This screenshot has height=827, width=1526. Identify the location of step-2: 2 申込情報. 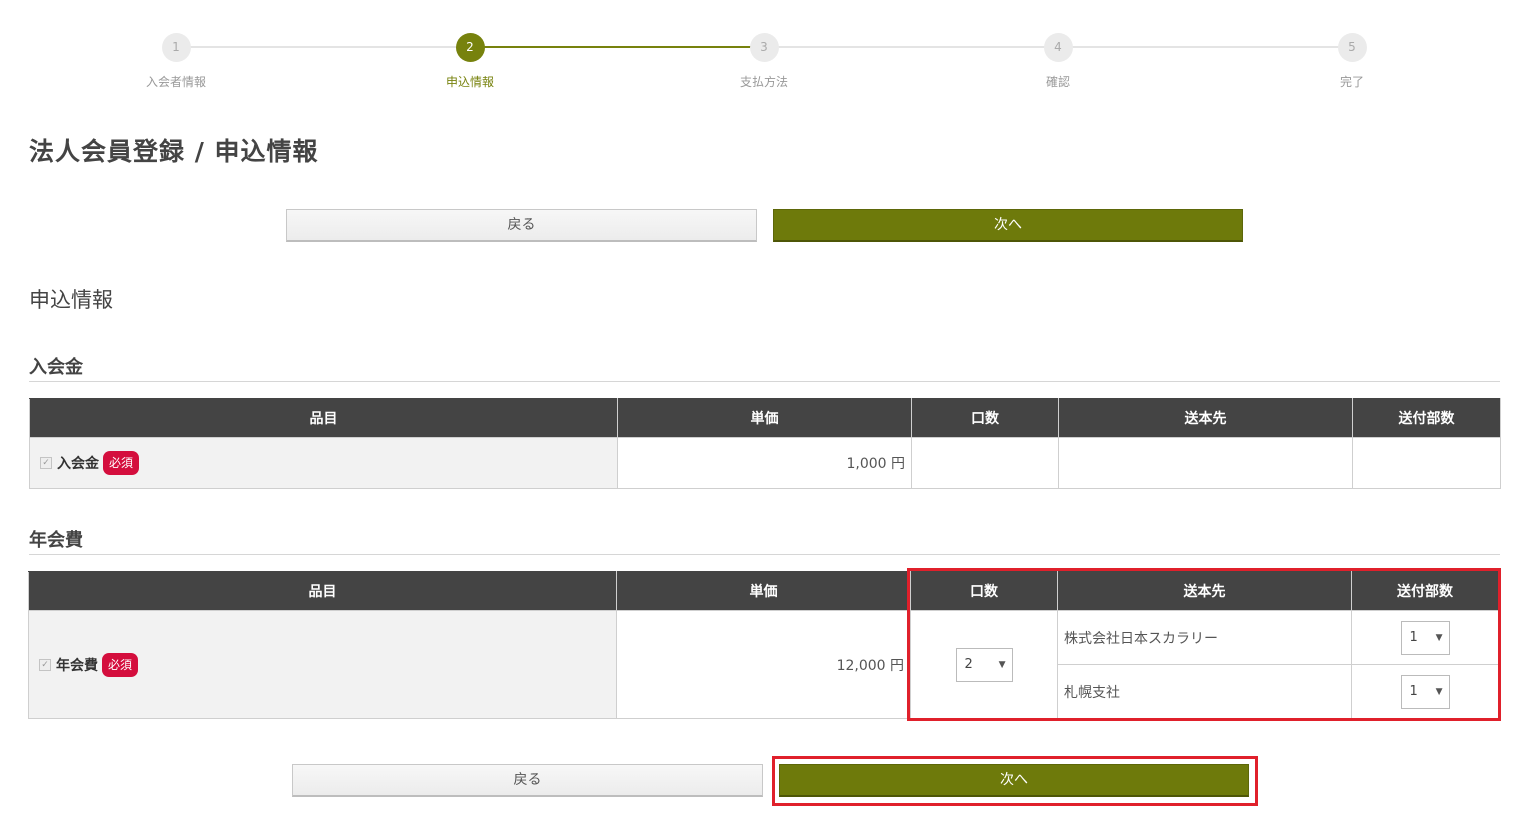
(470, 61).